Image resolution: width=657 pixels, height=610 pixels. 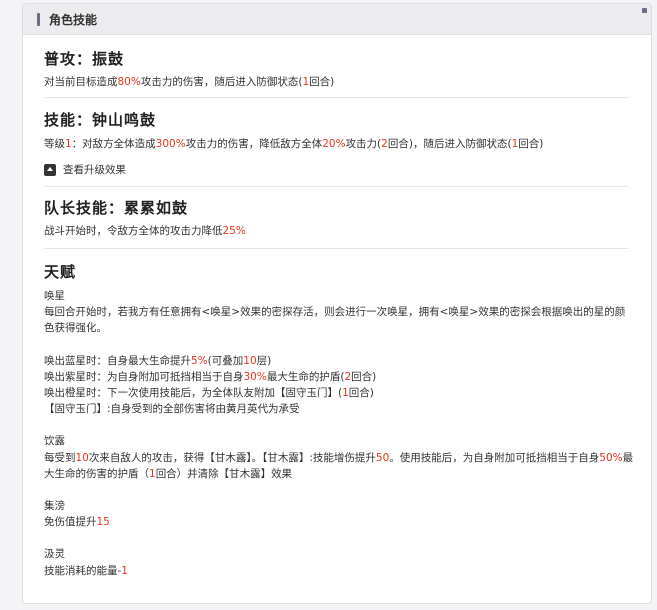 What do you see at coordinates (77, 522) in the screenshot?
I see `talent-jijiang-desc: 免伤值提升15` at bounding box center [77, 522].